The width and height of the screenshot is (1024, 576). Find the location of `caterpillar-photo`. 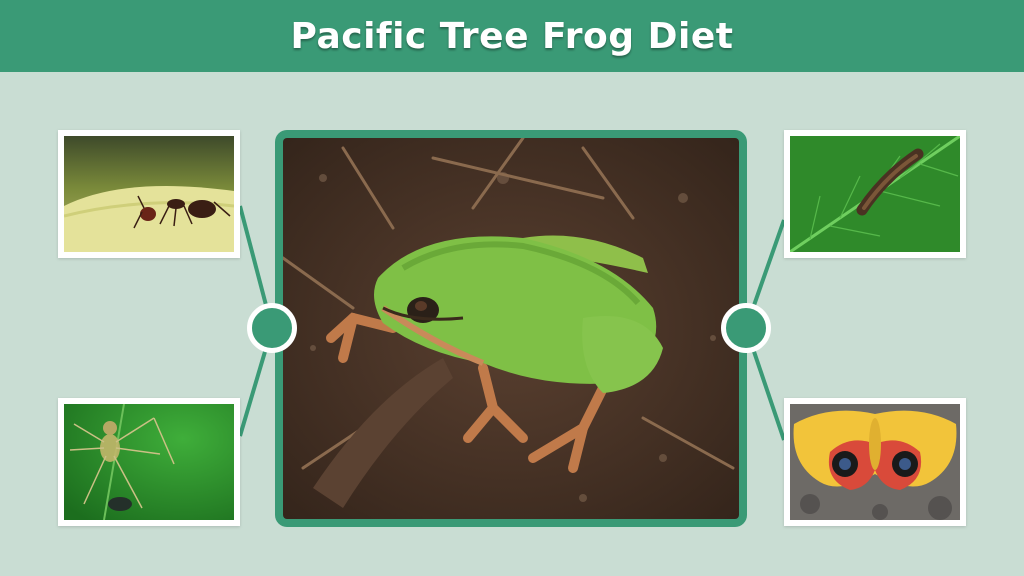

caterpillar-photo is located at coordinates (875, 194).